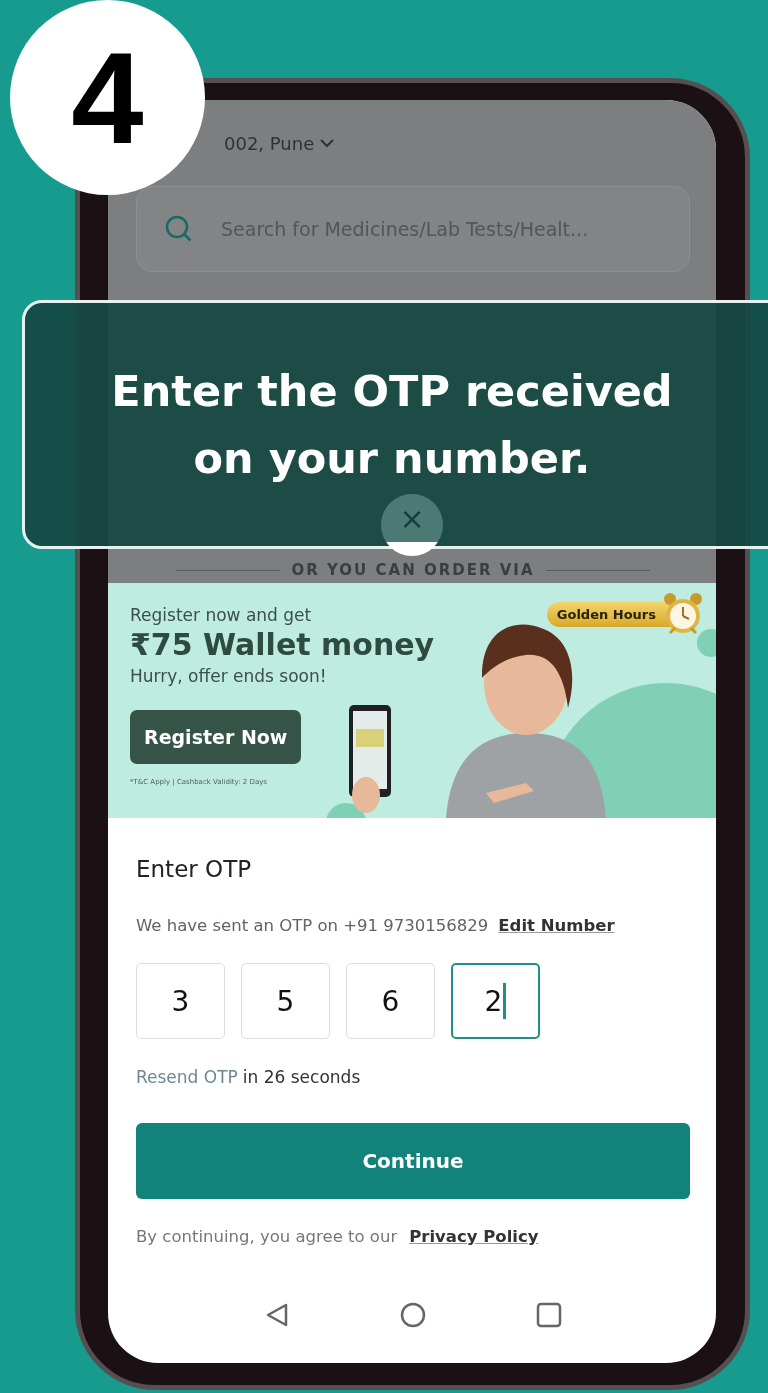 The height and width of the screenshot is (1393, 768). I want to click on otp-title: Enter OTP, so click(194, 869).